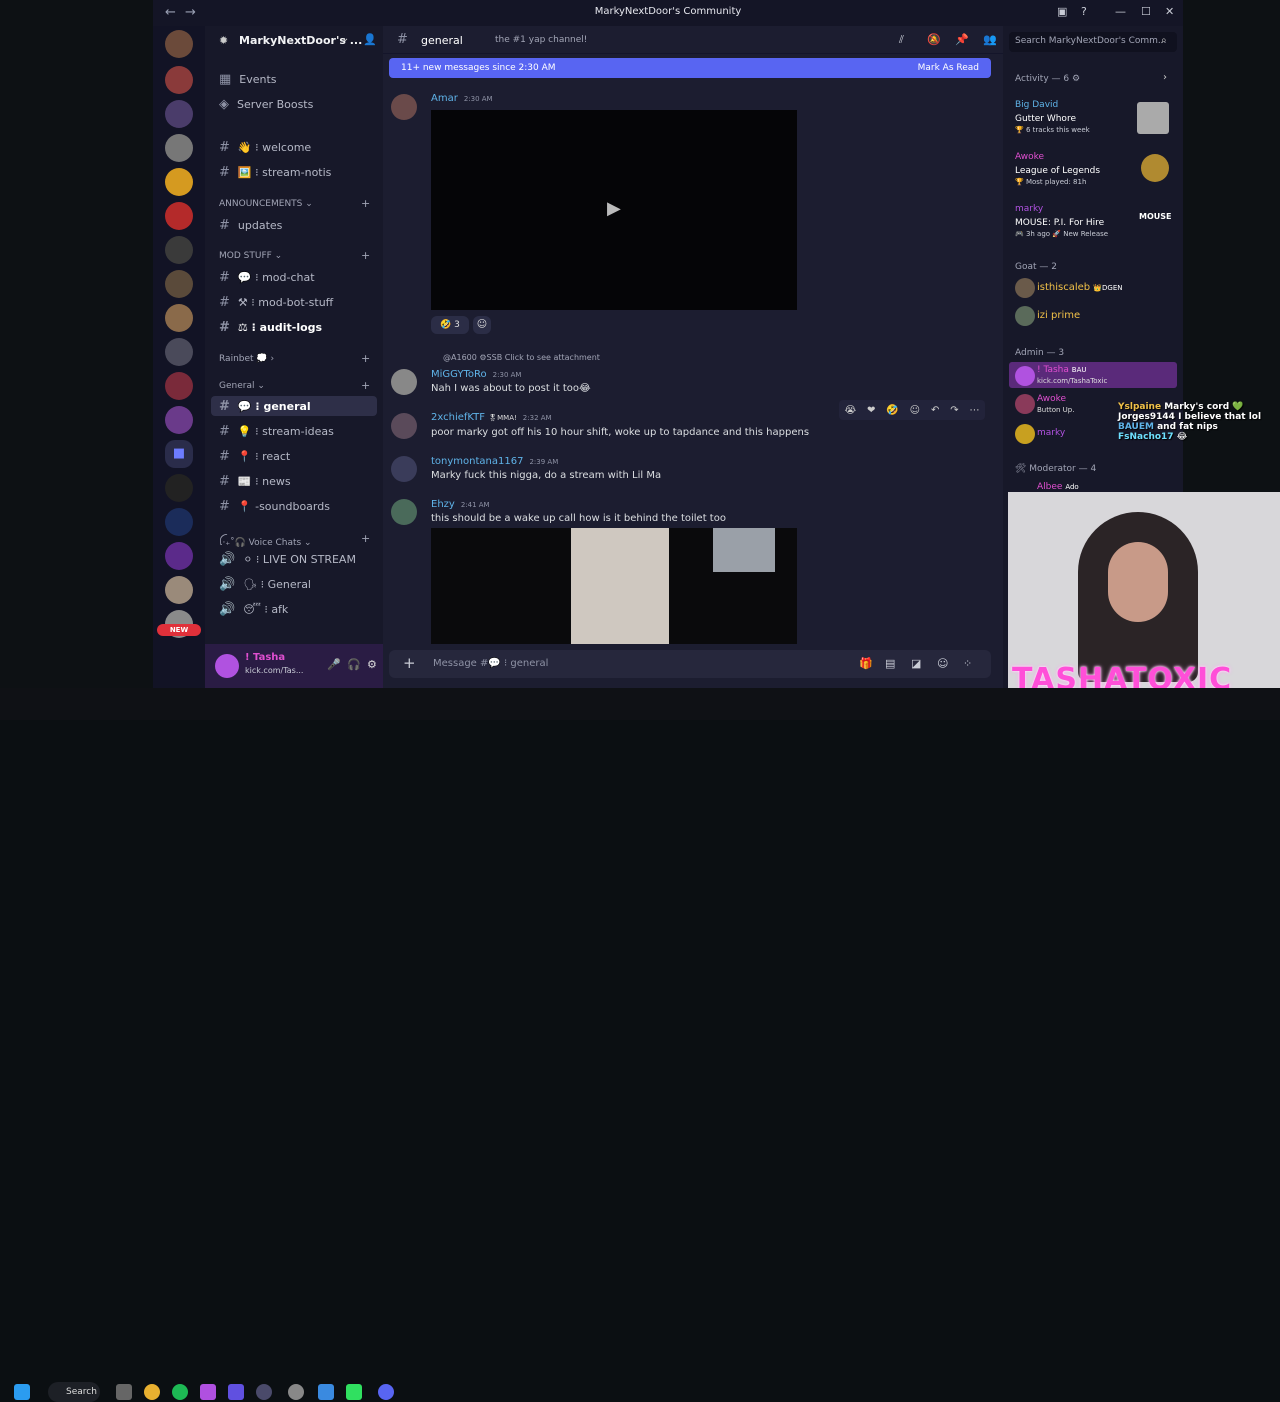 This screenshot has width=1280, height=1402. Describe the element at coordinates (265, 584) in the screenshot. I see `voice-general: 🔊 🗣 ⁝ General` at that location.